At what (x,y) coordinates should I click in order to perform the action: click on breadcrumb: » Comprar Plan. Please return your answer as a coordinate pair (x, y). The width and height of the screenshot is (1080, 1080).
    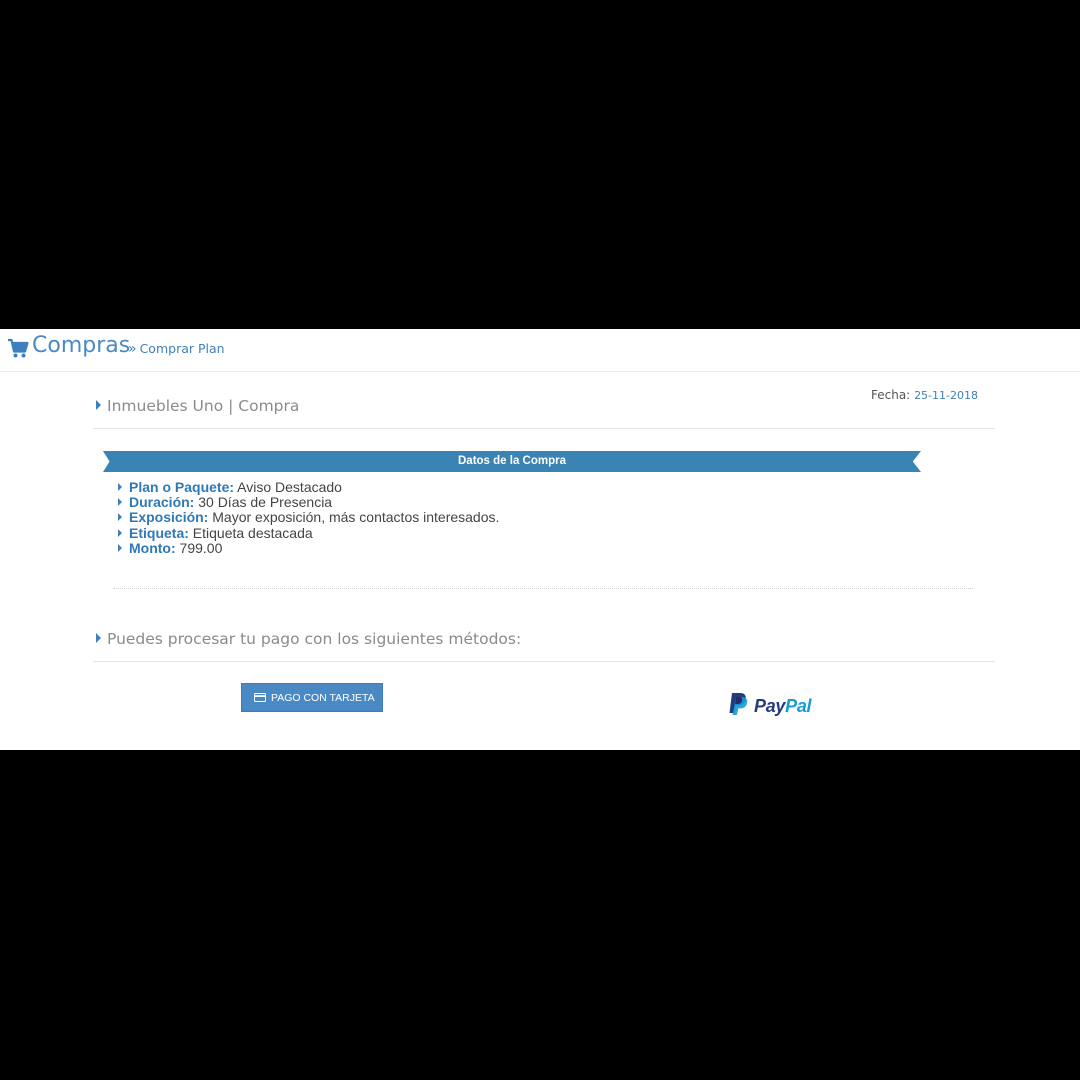
    Looking at the image, I should click on (176, 349).